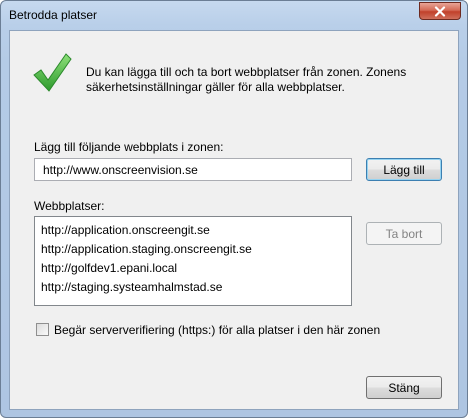  I want to click on green-checkmark-icon, so click(52, 72).